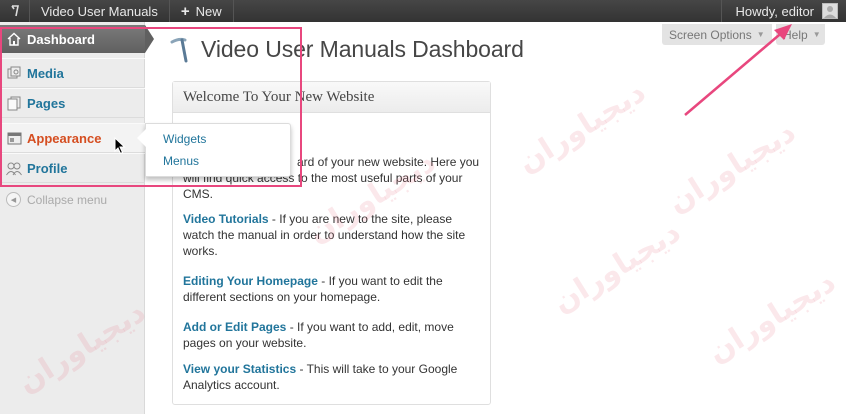 This screenshot has width=846, height=414. What do you see at coordinates (179, 49) in the screenshot?
I see `dashboard-logo-icon` at bounding box center [179, 49].